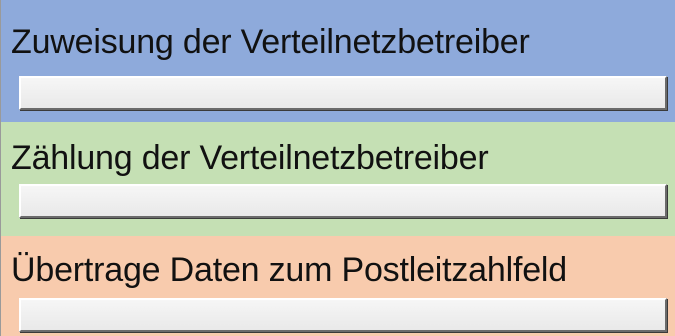 This screenshot has width=675, height=336. I want to click on progress-bar-distribution-count, so click(343, 201).